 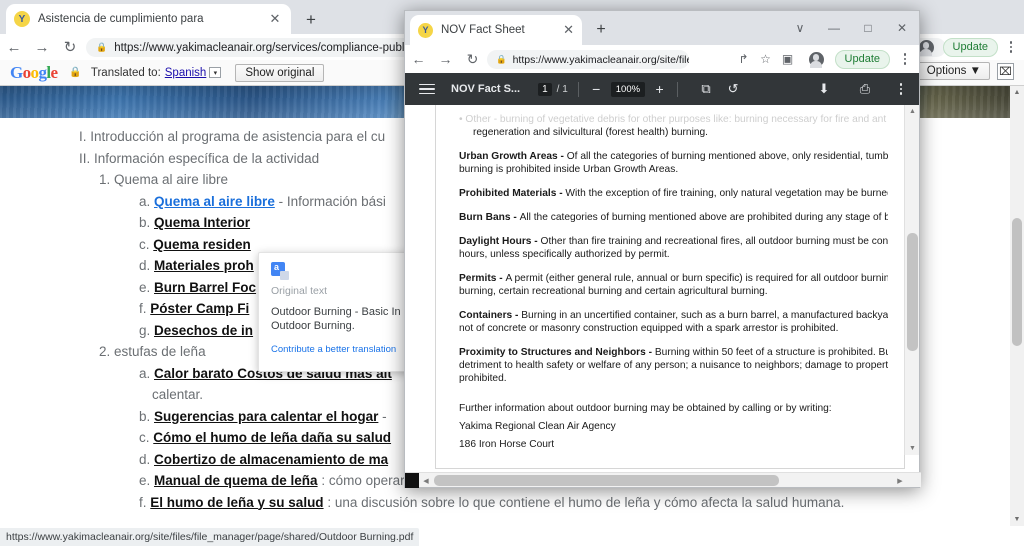 I want to click on page-vertical-scrollbar: ▲ ▼, so click(x=1017, y=306).